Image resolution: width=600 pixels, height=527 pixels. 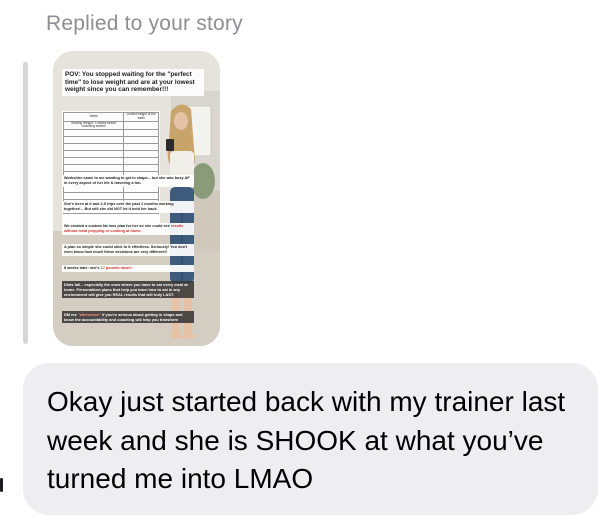 What do you see at coordinates (116, 268) in the screenshot?
I see `note-highlight: 17 pounds down!` at bounding box center [116, 268].